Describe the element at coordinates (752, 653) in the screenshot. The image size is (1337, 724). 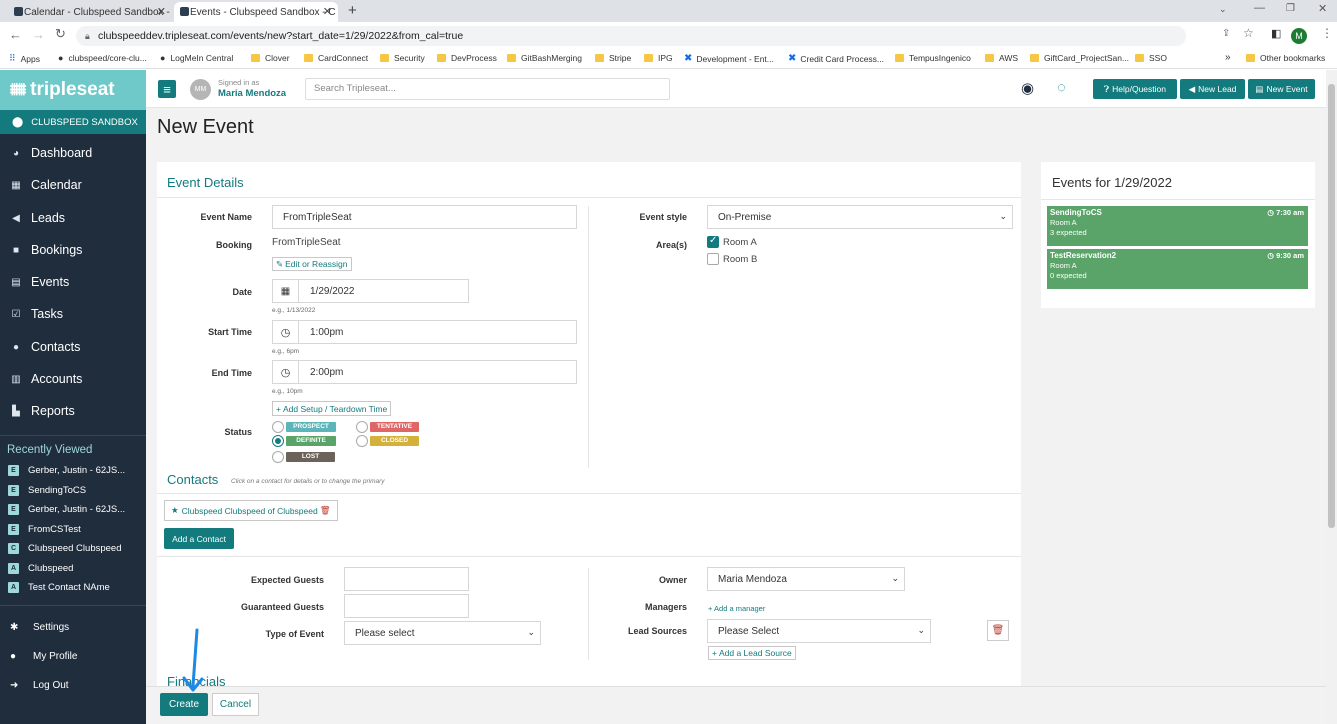
I see `add-lead-source-button: + Add a Lead Source` at that location.